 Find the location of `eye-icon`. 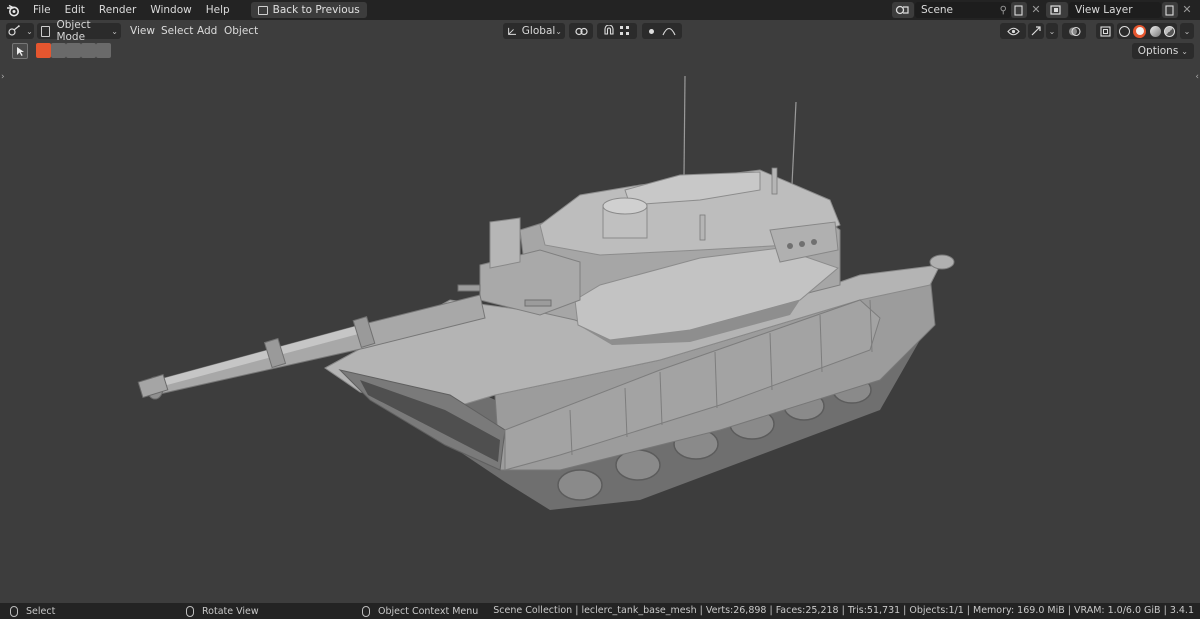

eye-icon is located at coordinates (1013, 31).